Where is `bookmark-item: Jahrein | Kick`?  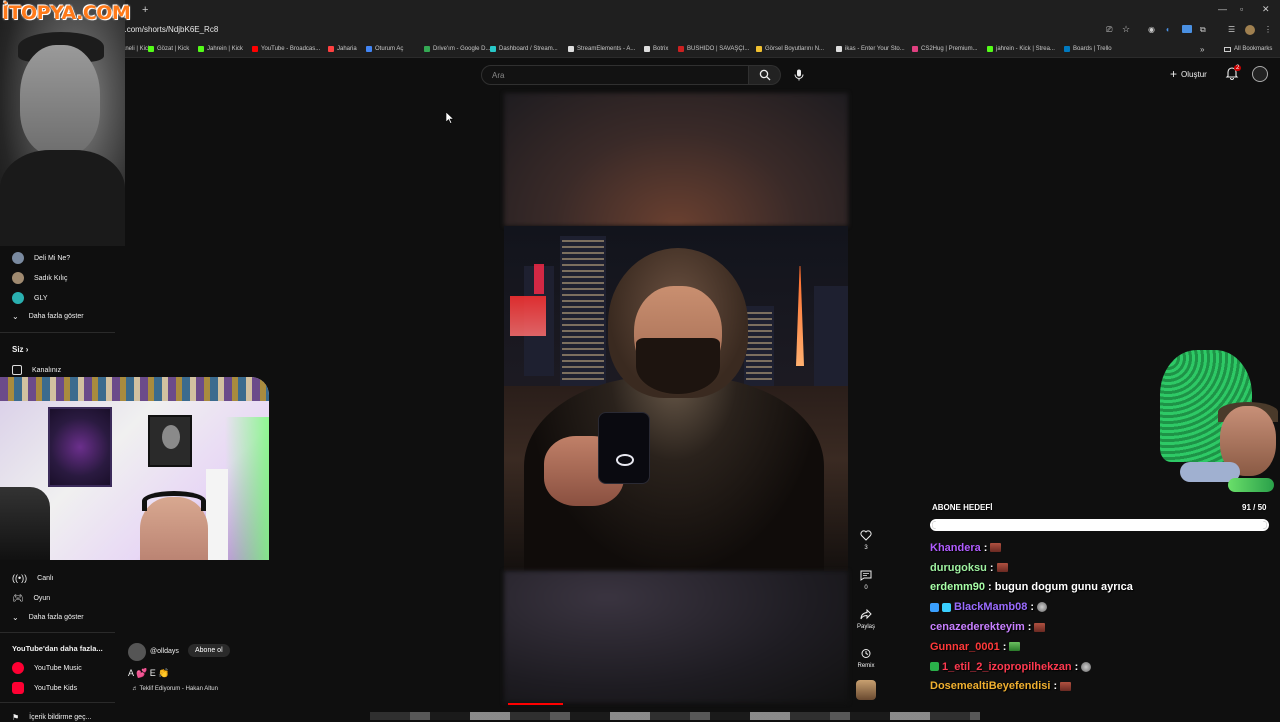
bookmark-item: Jahrein | Kick is located at coordinates (220, 49).